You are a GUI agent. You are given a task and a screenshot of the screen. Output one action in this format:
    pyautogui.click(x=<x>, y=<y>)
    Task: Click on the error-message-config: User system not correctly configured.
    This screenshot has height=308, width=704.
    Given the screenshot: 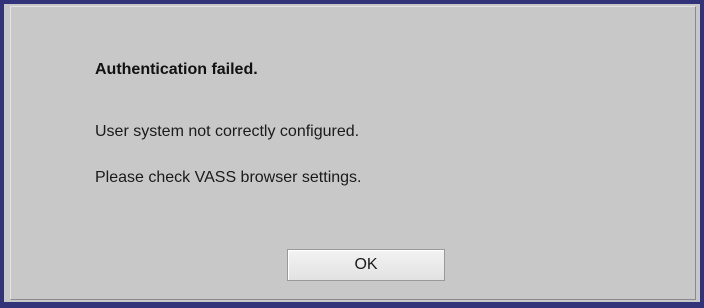 What is the action you would take?
    pyautogui.click(x=227, y=131)
    